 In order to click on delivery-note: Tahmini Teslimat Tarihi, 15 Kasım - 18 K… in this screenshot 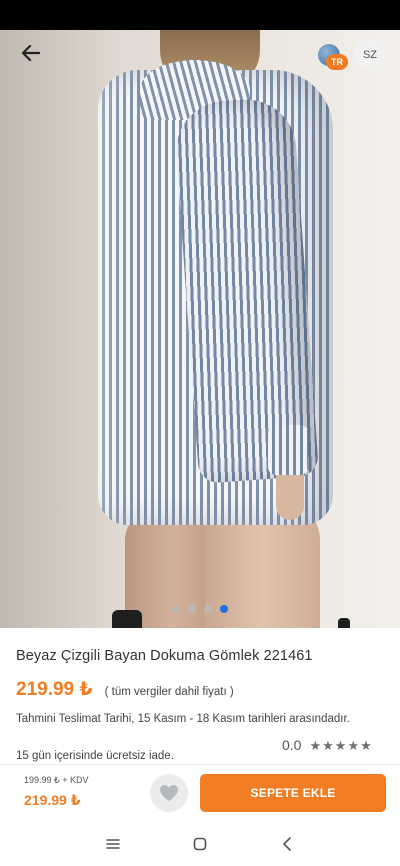, I will do `click(183, 719)`.